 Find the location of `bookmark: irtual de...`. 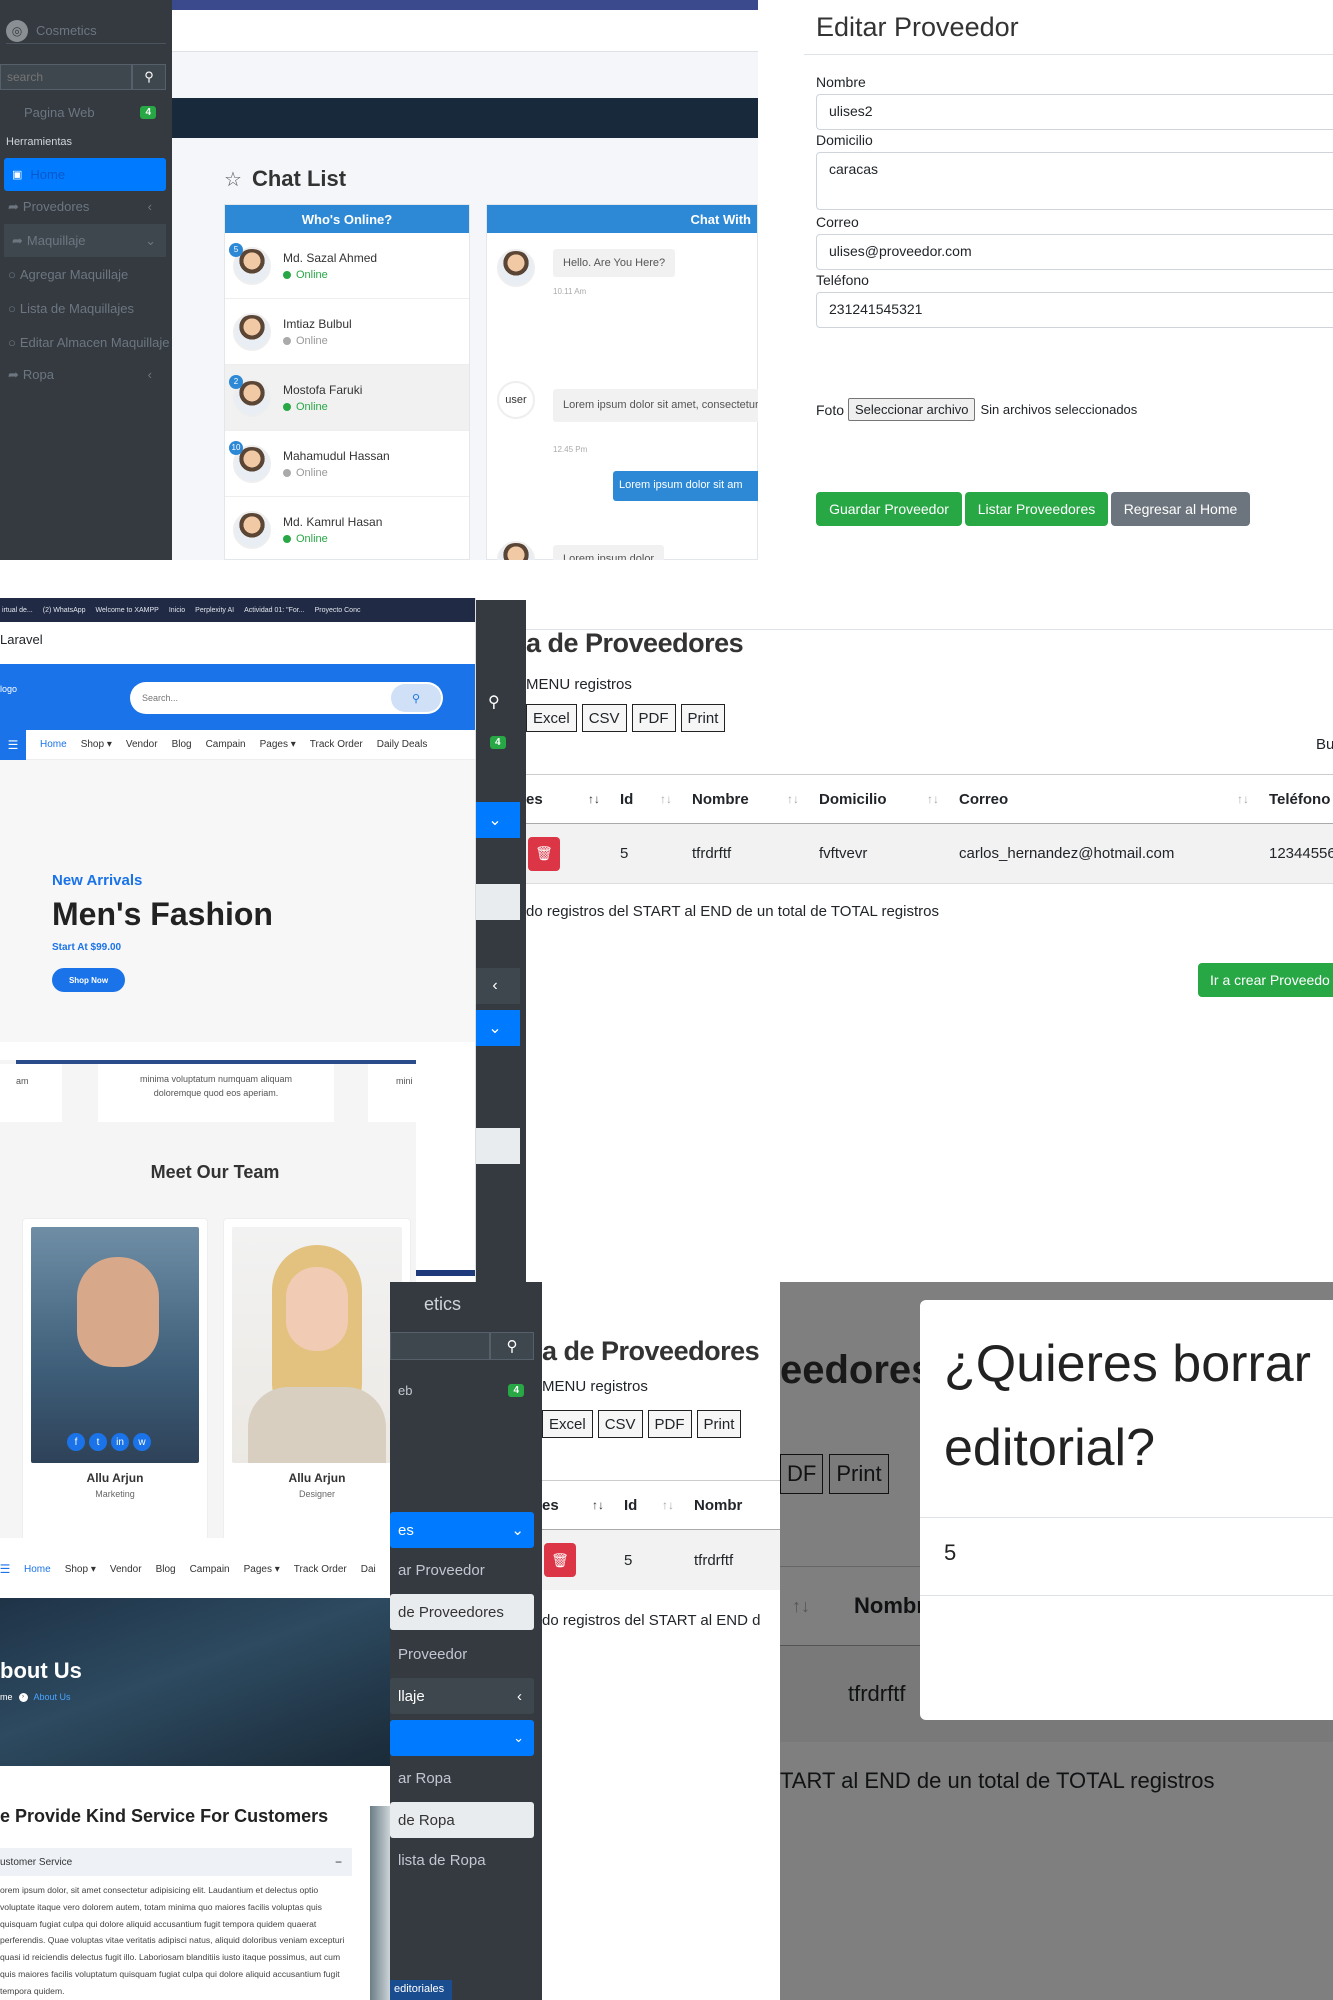

bookmark: irtual de... is located at coordinates (17, 610).